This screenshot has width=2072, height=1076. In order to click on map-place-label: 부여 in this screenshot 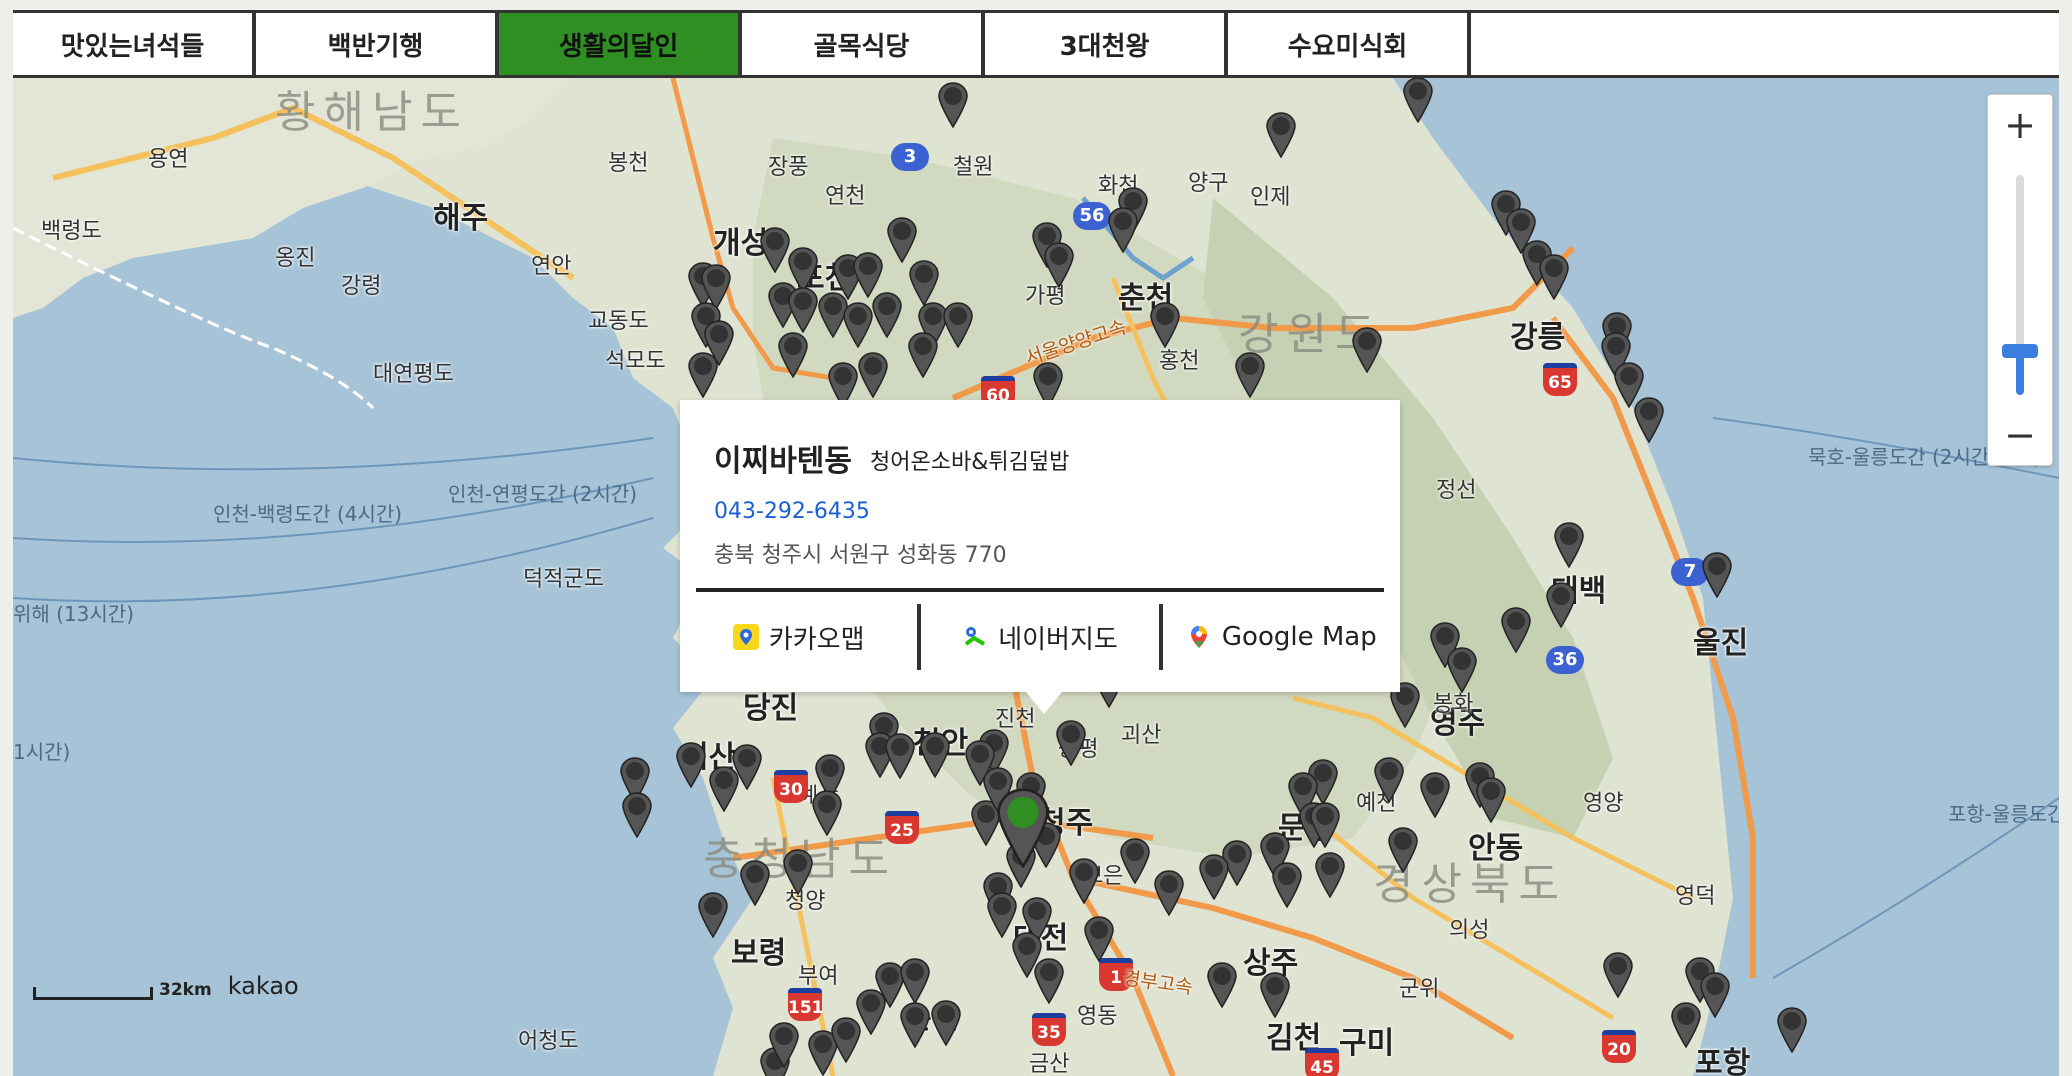, I will do `click(818, 976)`.